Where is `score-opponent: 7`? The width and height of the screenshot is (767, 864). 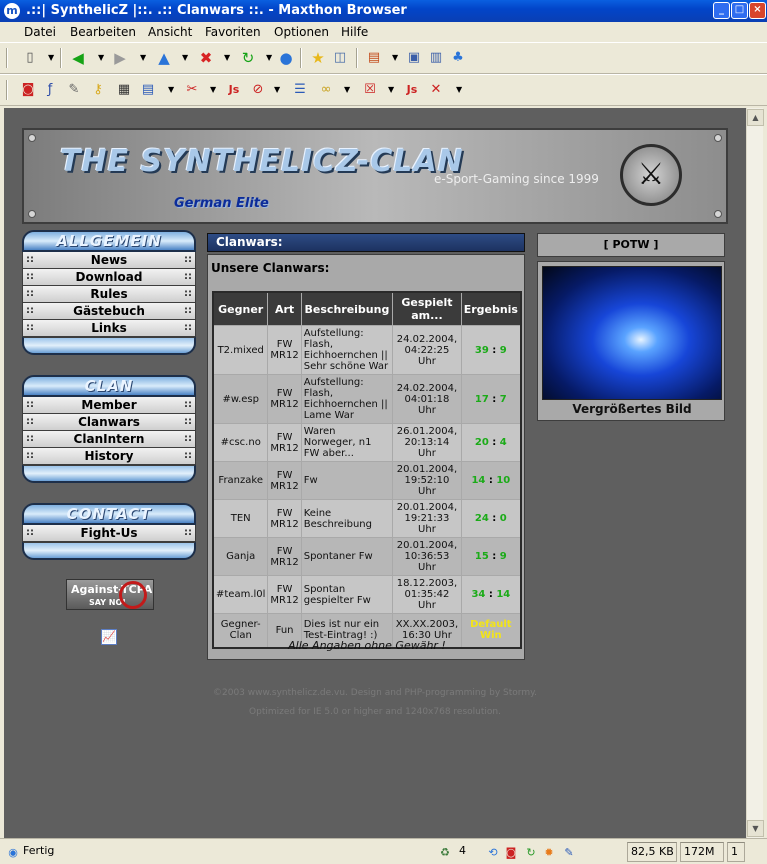 score-opponent: 7 is located at coordinates (503, 399).